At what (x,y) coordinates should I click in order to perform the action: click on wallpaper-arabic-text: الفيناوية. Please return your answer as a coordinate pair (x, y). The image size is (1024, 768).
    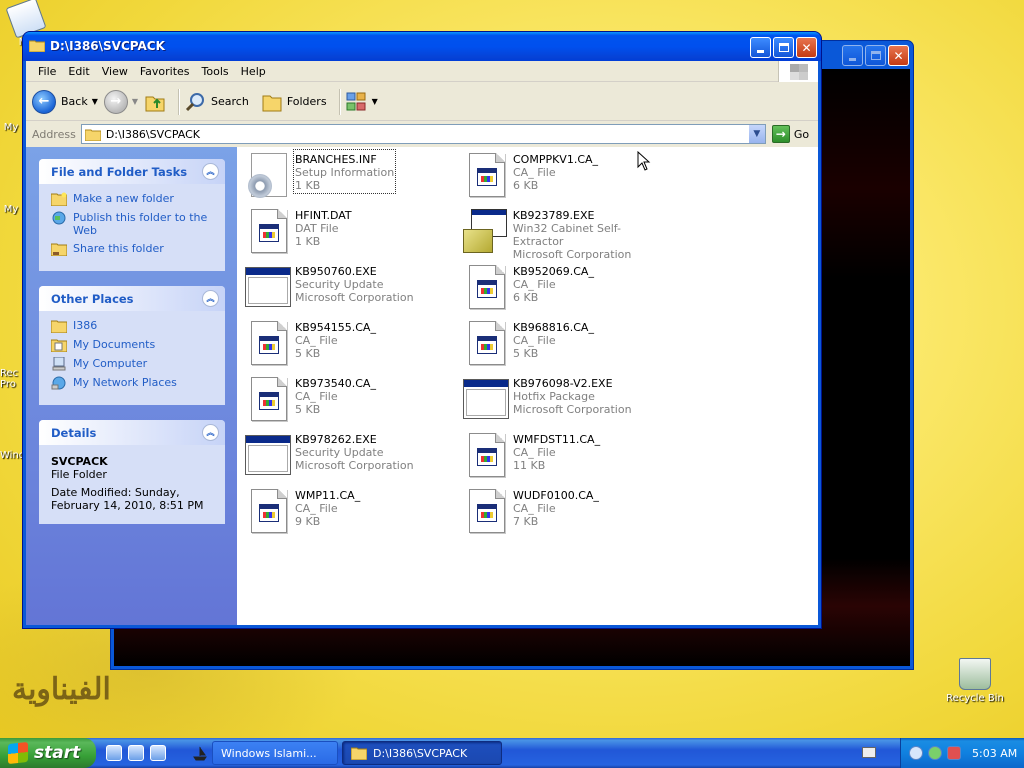
    Looking at the image, I should click on (61, 689).